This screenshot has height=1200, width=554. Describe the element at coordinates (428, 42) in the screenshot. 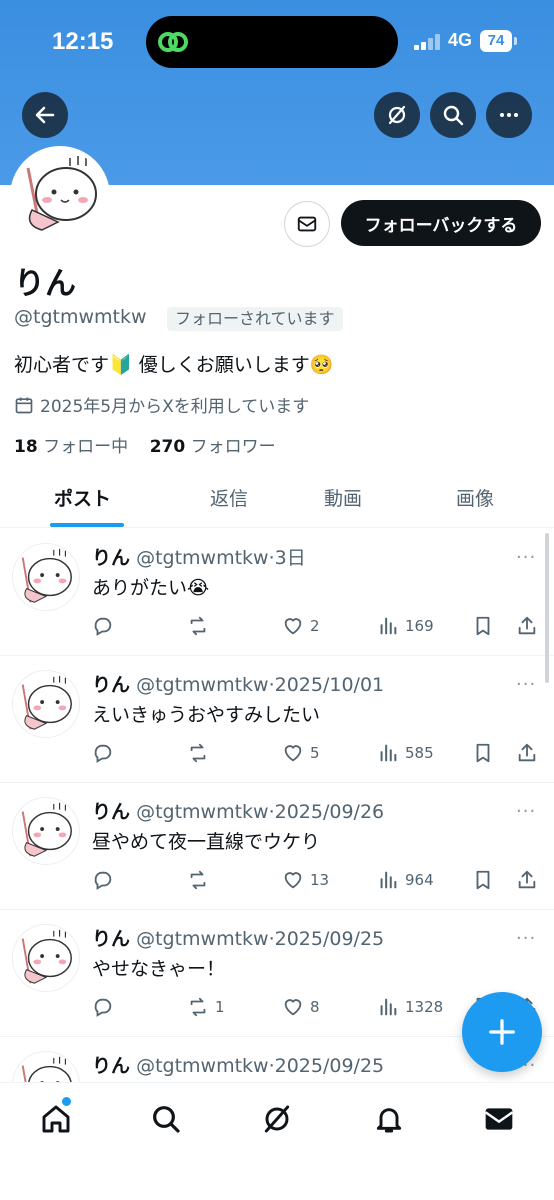

I see `signal-icon` at that location.